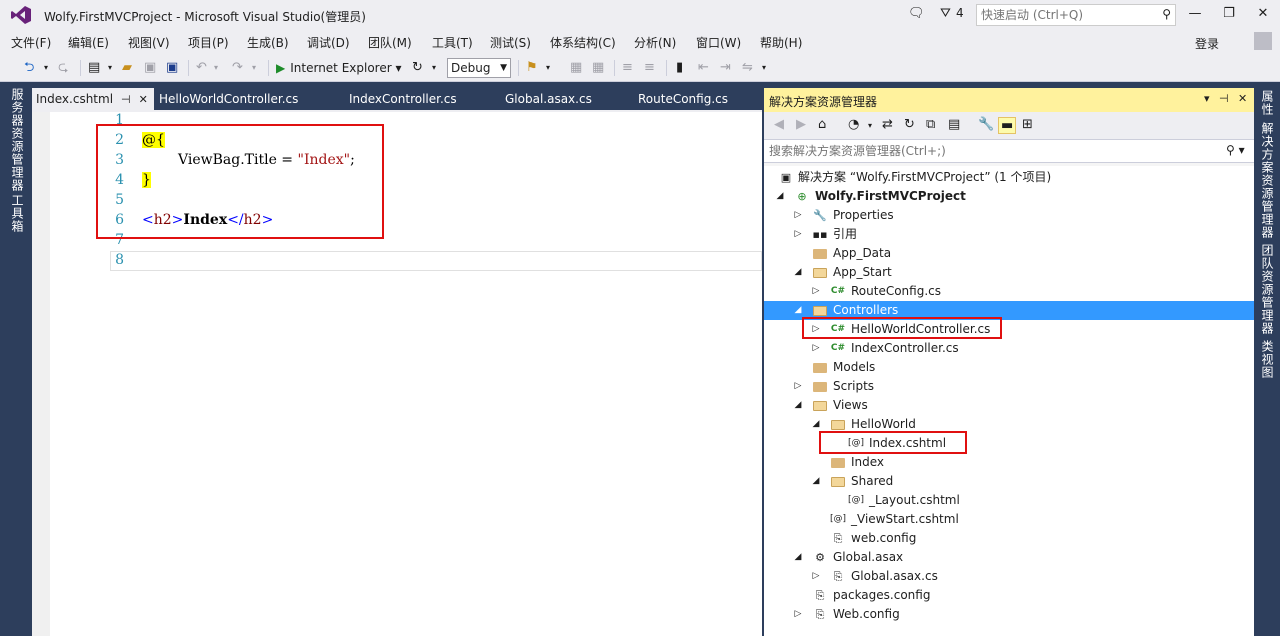  Describe the element at coordinates (390, 42) in the screenshot. I see `menu-team: 团队(M)` at that location.